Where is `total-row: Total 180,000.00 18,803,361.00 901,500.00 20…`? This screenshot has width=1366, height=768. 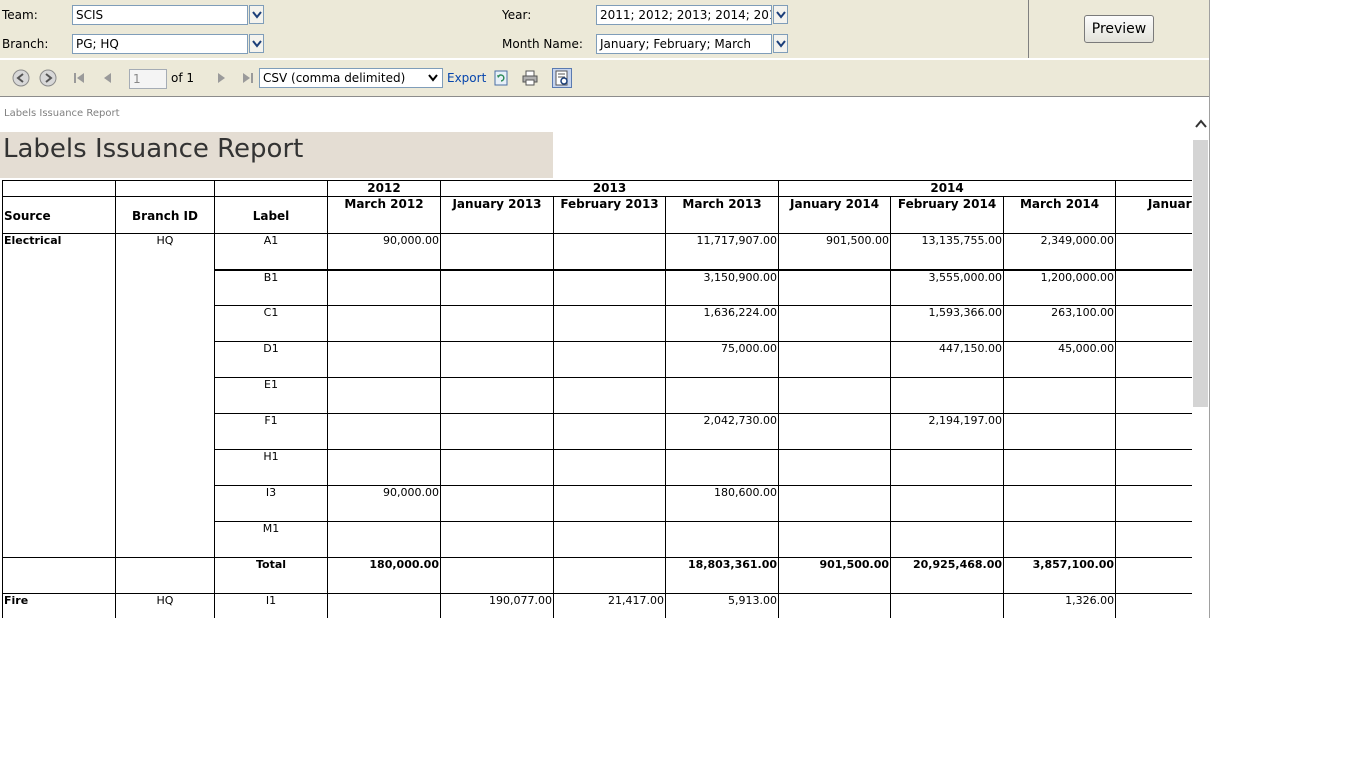
total-row: Total 180,000.00 18,803,361.00 901,500.00 20… is located at coordinates (628, 575).